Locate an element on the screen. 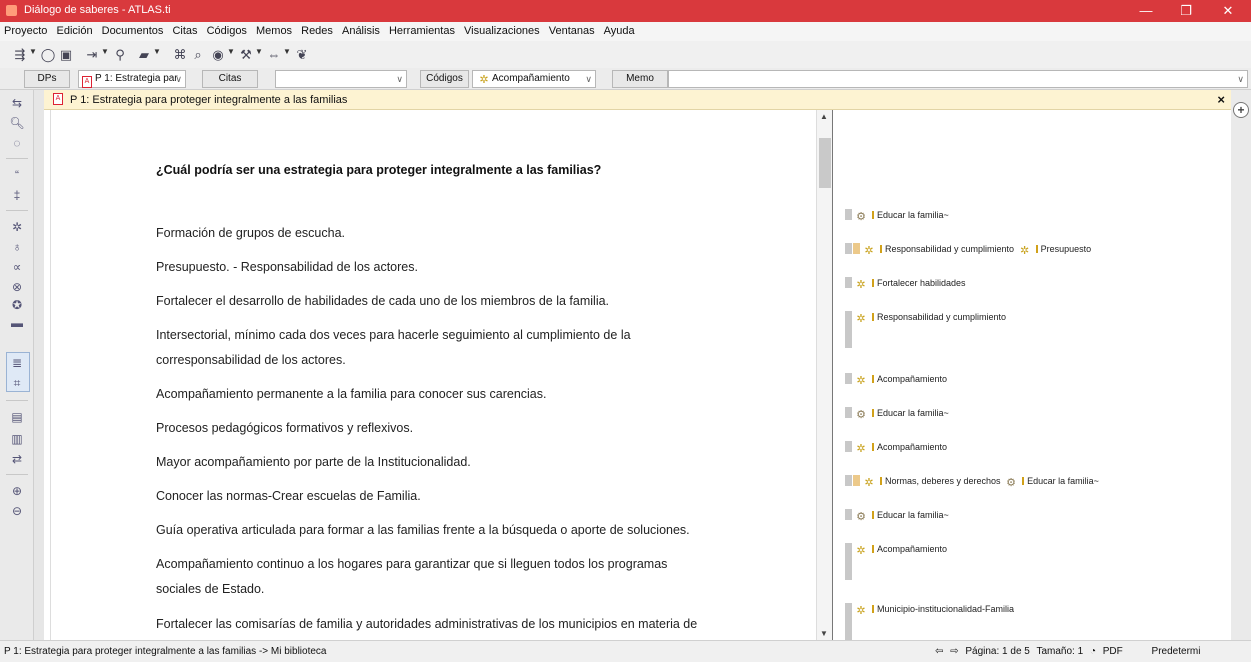 Image resolution: width=1251 pixels, height=662 pixels. margin-toggle-icon: ⇆ is located at coordinates (17, 103).